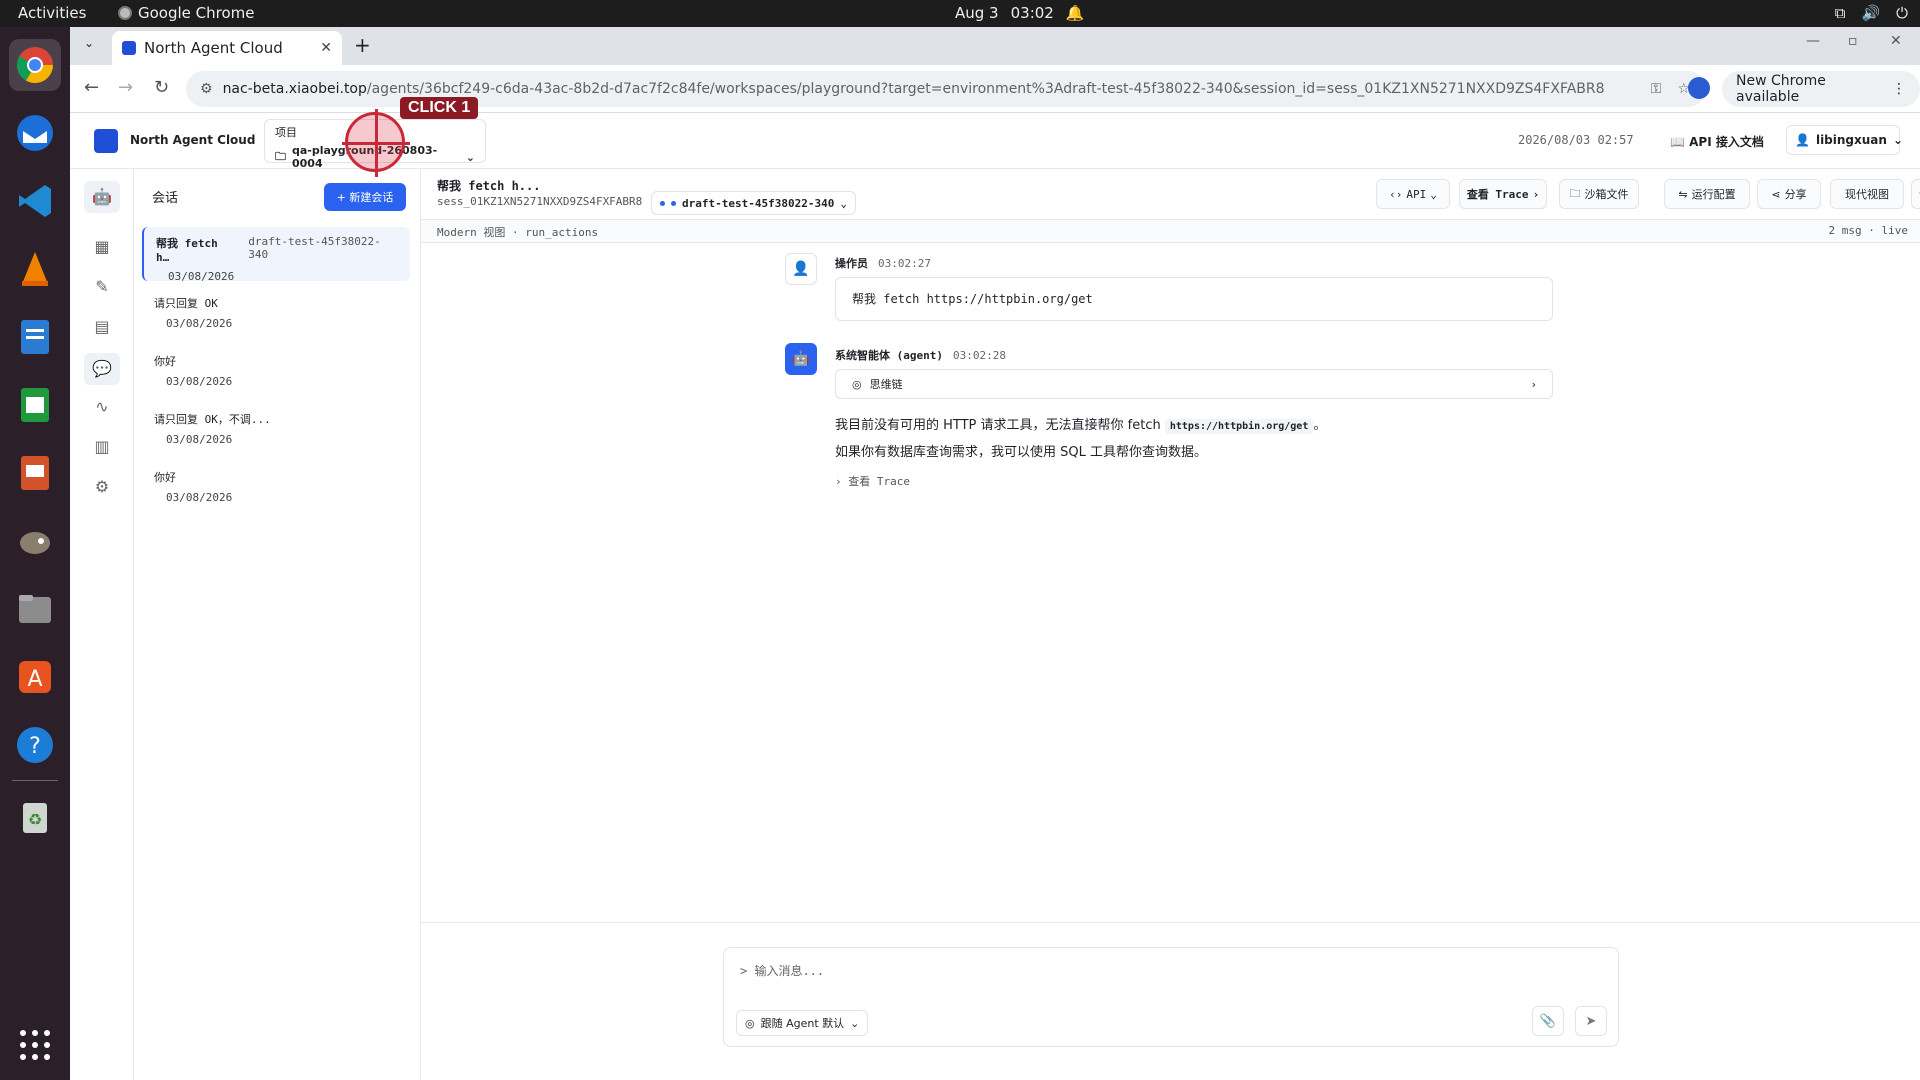 Image resolution: width=1920 pixels, height=1080 pixels. I want to click on run-config-button: ⇋ 运行配置, so click(1707, 194).